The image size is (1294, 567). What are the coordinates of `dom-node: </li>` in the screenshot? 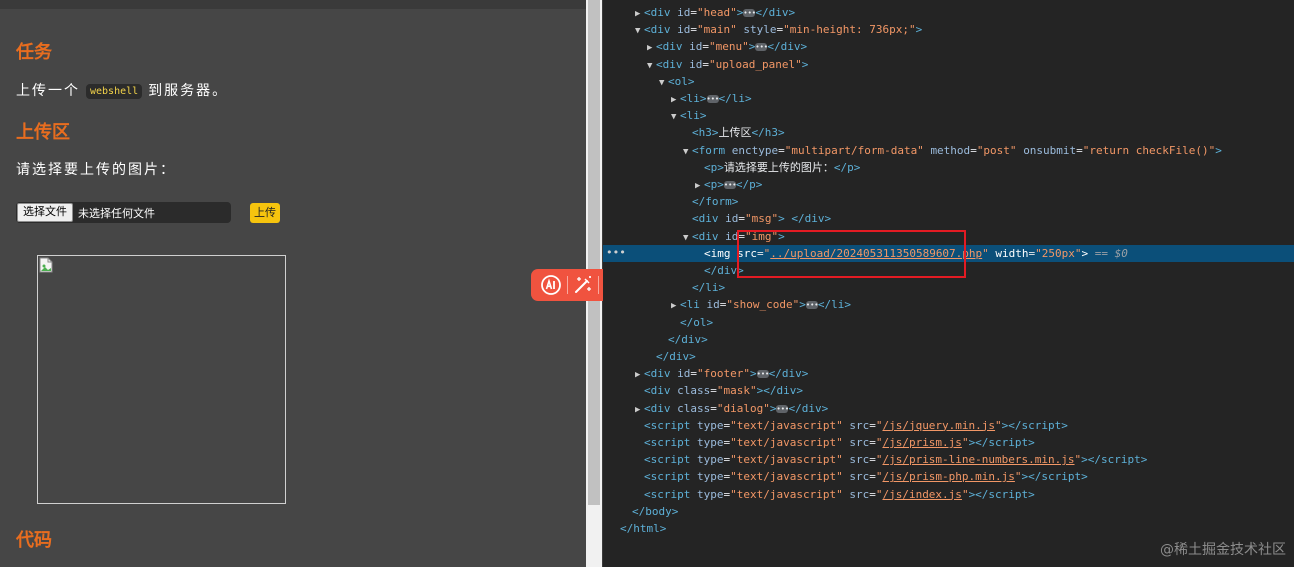 It's located at (948, 287).